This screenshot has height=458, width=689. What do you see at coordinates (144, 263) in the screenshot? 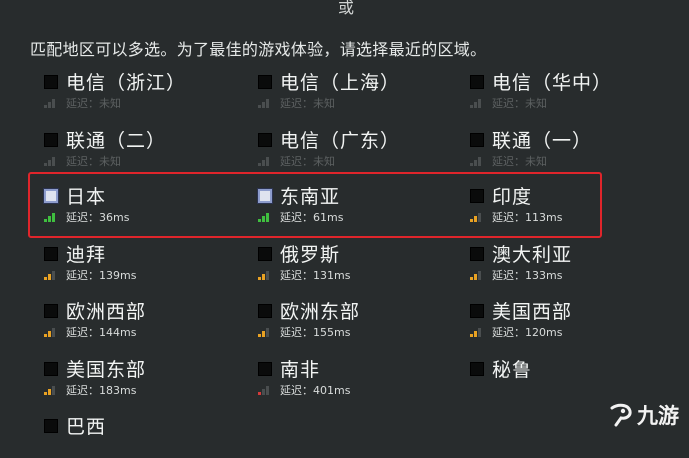
I see `region-option: 迪拜延迟：139ms` at bounding box center [144, 263].